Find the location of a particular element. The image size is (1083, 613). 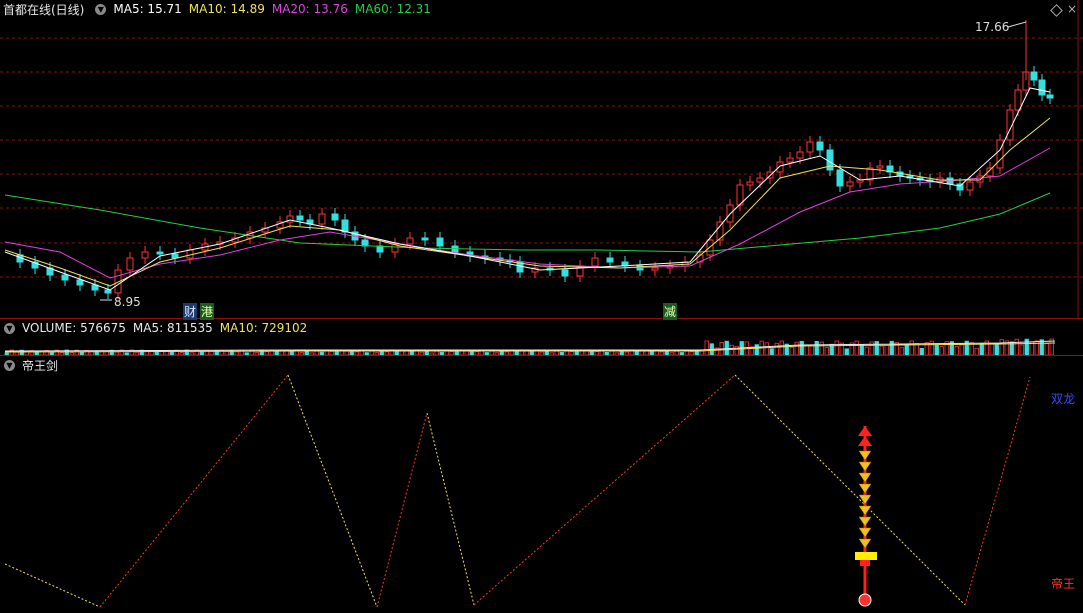

marker-gang: 港 is located at coordinates (207, 311).